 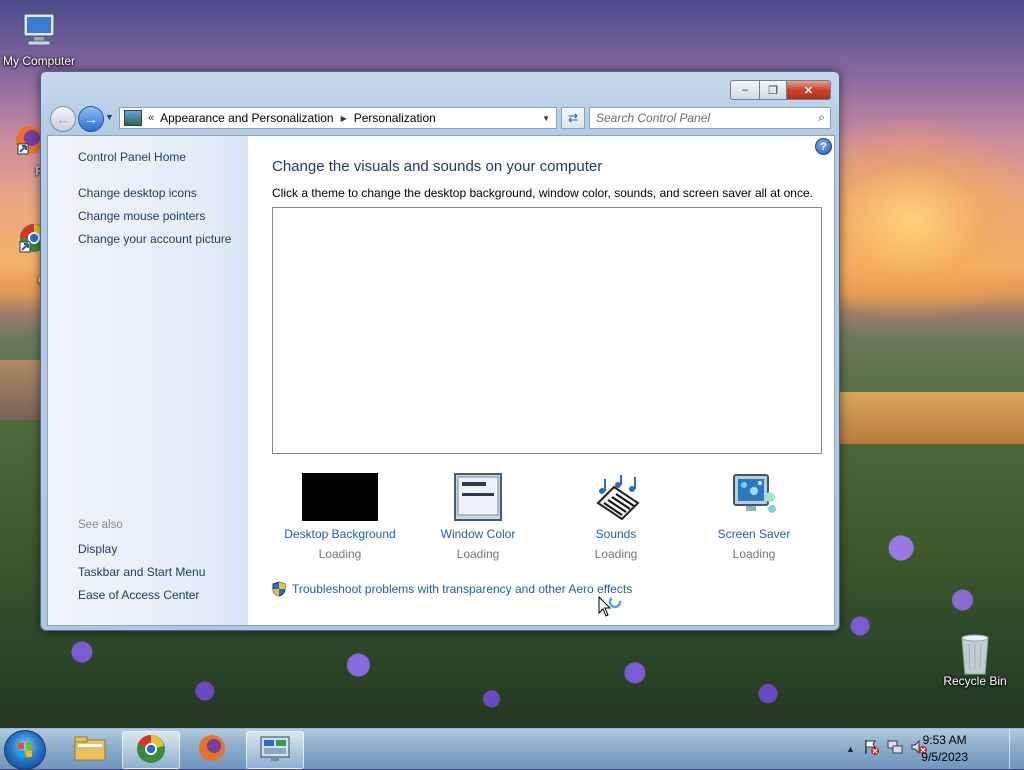 I want to click on windows-logo-icon, so click(x=25, y=750).